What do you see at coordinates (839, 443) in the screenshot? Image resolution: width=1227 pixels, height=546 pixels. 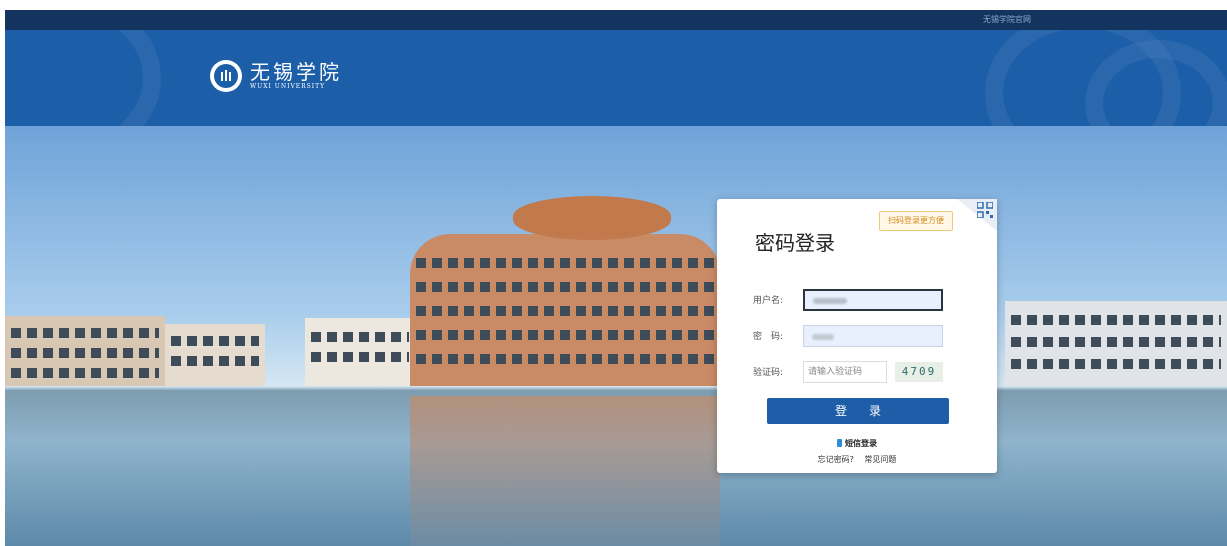 I see `phone-icon` at bounding box center [839, 443].